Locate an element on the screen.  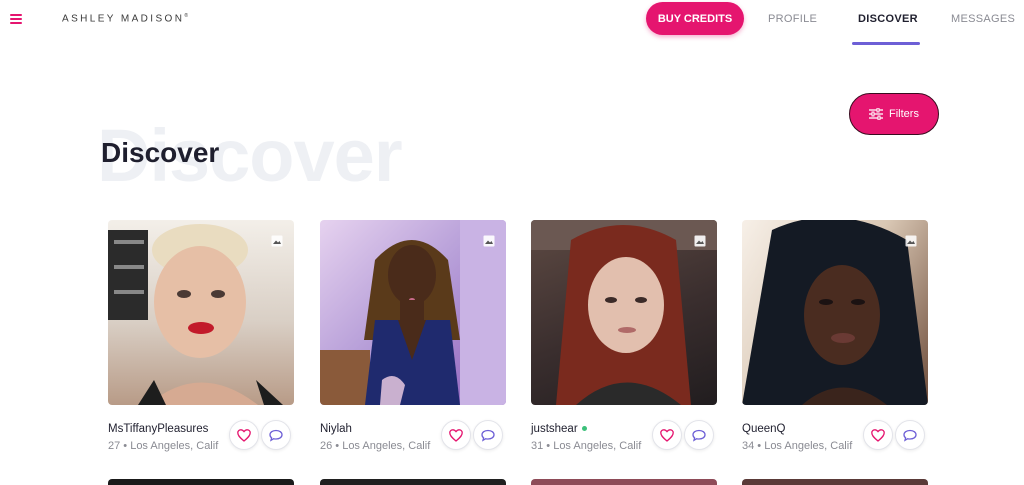
logo-text: ASHLEY MADISON is located at coordinates (123, 19).